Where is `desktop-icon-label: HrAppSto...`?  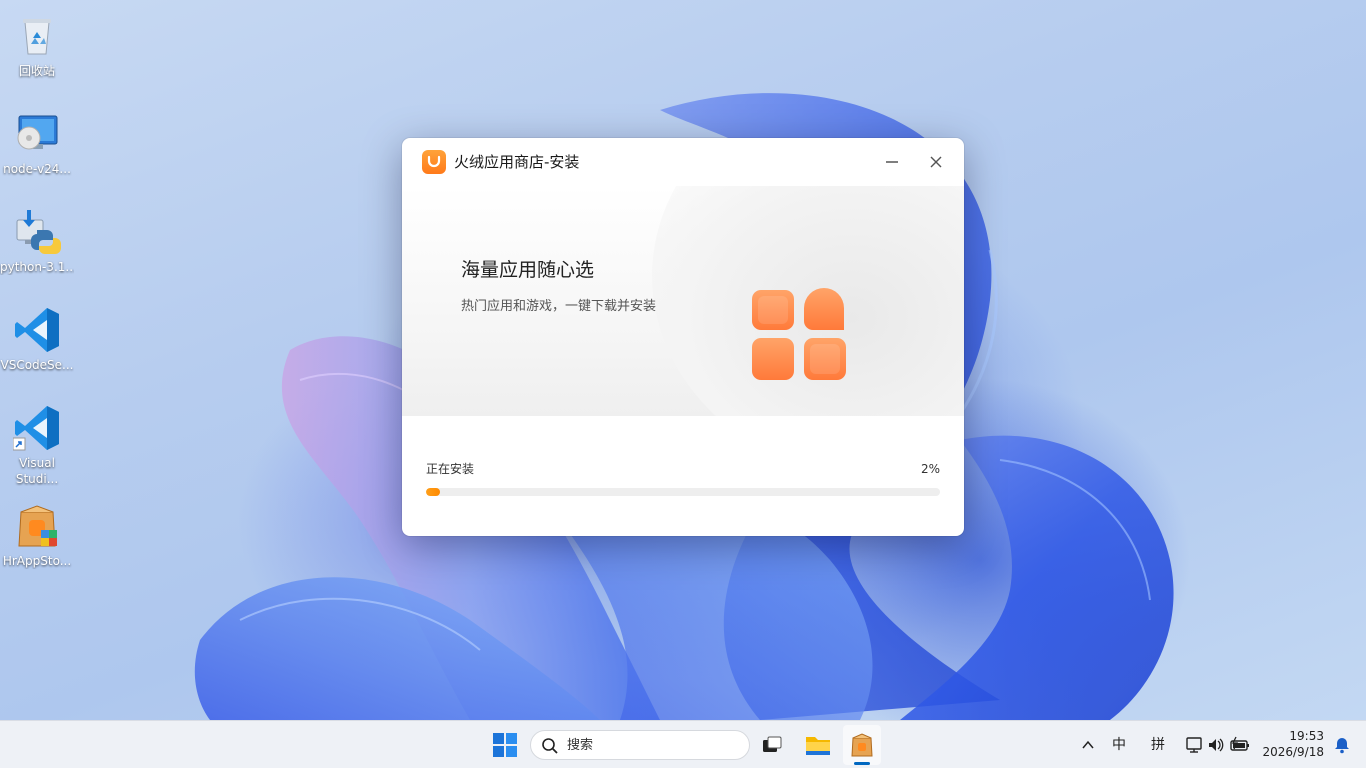 desktop-icon-label: HrAppSto... is located at coordinates (37, 561).